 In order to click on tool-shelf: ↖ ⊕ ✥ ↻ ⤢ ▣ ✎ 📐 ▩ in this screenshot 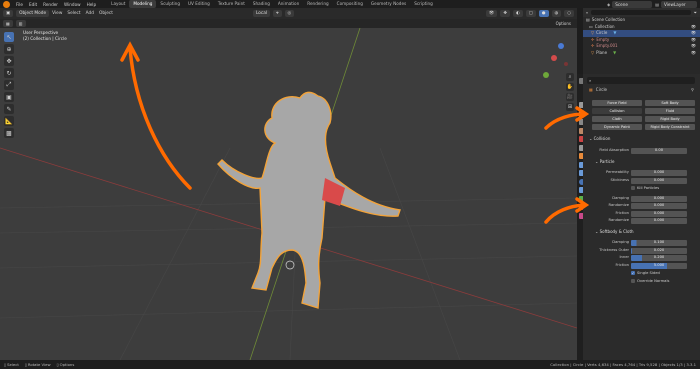, I will do `click(10, 86)`.